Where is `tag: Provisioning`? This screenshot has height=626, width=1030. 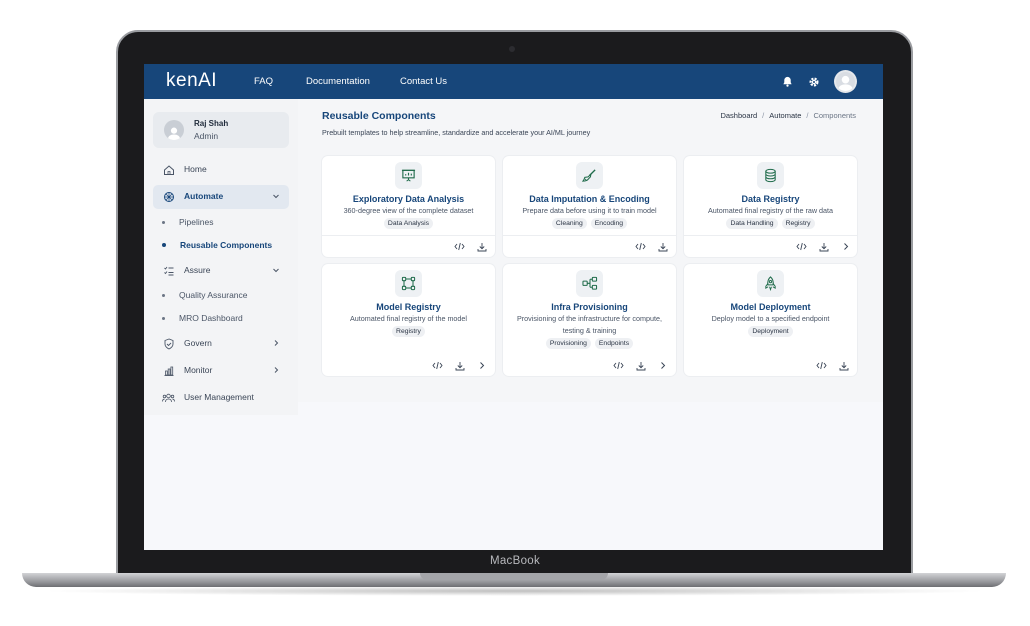 tag: Provisioning is located at coordinates (568, 343).